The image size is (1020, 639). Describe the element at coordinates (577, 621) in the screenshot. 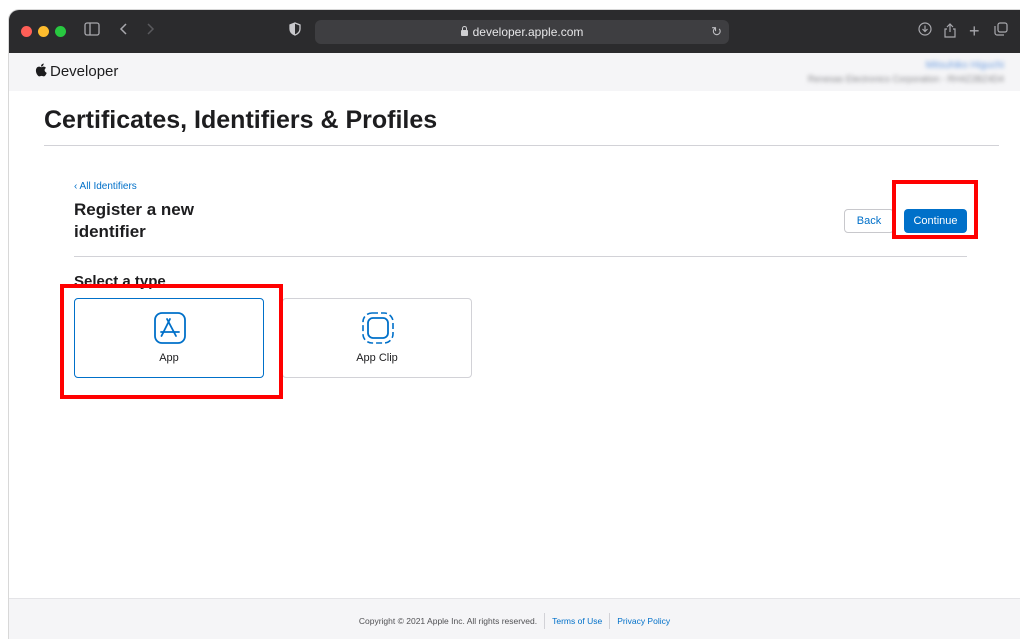

I see `terms-of-use-link: Terms of Use` at that location.